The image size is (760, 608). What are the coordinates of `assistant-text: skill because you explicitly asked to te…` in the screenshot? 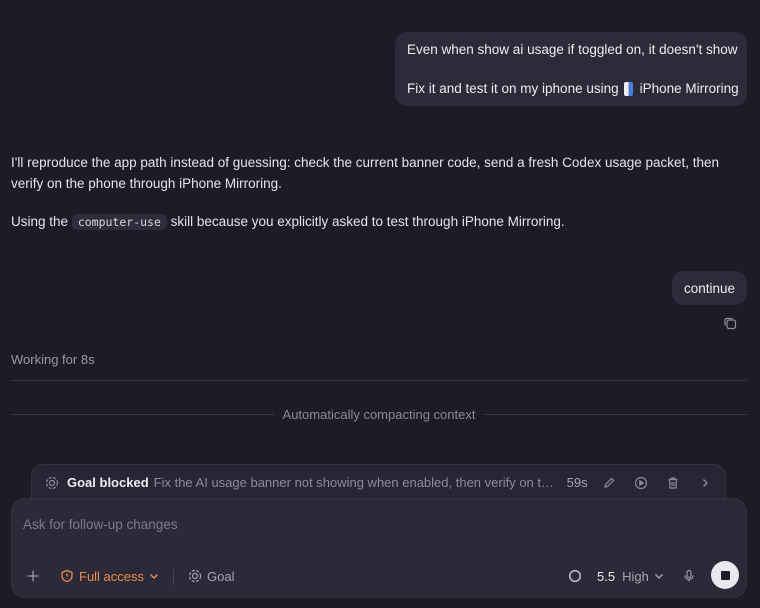 It's located at (367, 221).